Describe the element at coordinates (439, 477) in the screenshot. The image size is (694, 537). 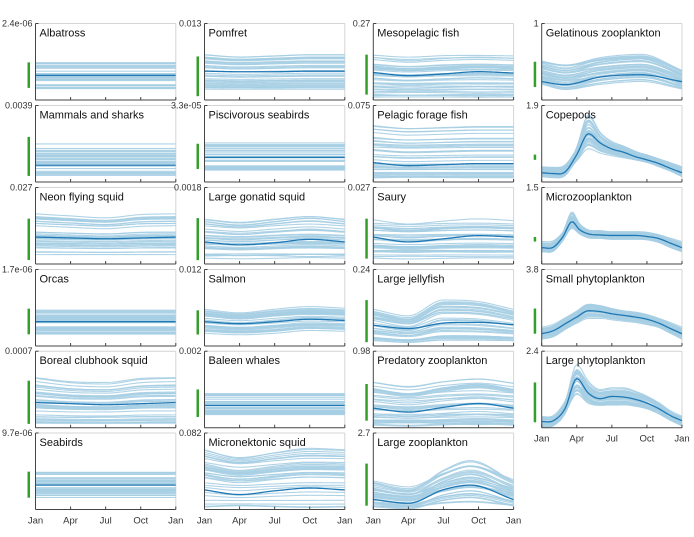
I see `panel-large-zooplankton: 2.7 Large zooplankton Jan Apr Jul Oct Jan` at that location.